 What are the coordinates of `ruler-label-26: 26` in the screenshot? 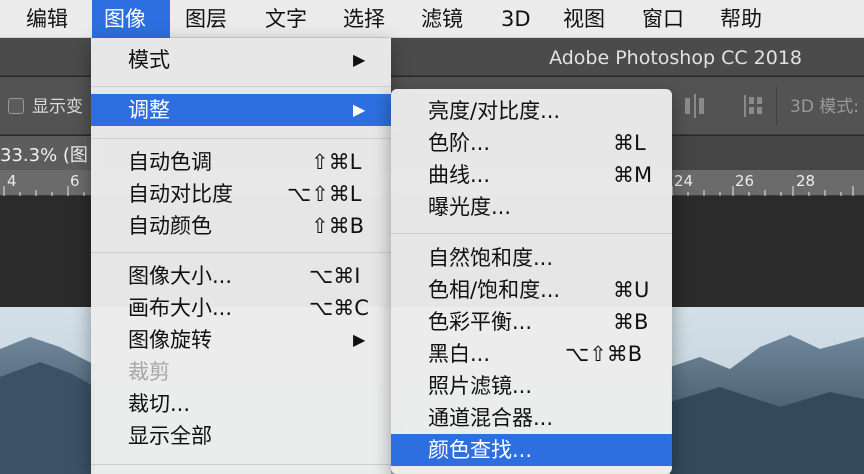 It's located at (745, 181).